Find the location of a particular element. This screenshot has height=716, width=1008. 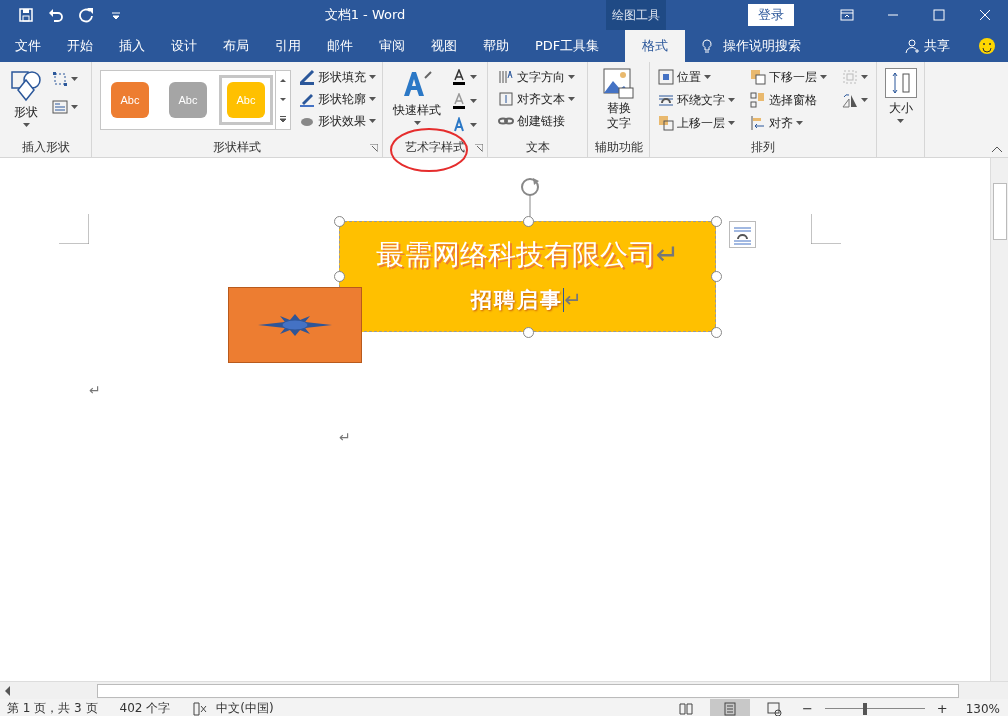

context-tab-label: 绘图工具 is located at coordinates (636, 15).